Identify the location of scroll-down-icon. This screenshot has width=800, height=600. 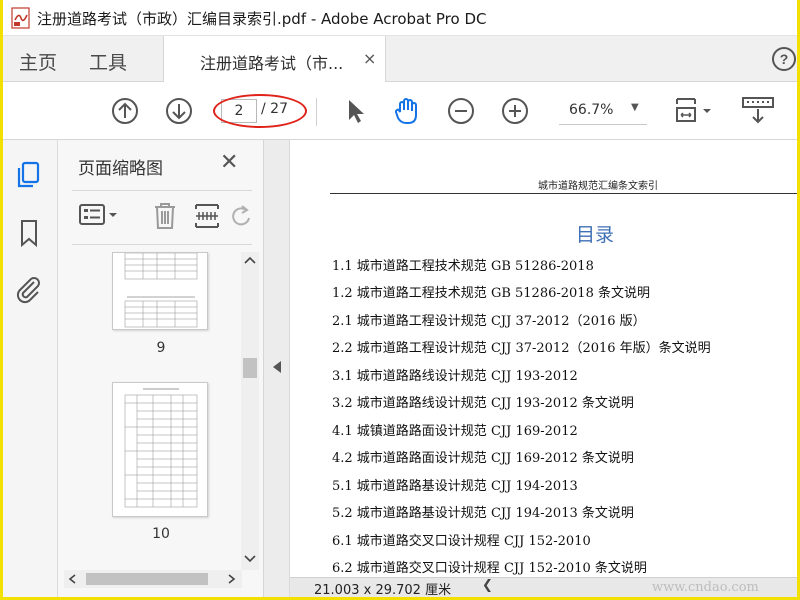
(250, 559).